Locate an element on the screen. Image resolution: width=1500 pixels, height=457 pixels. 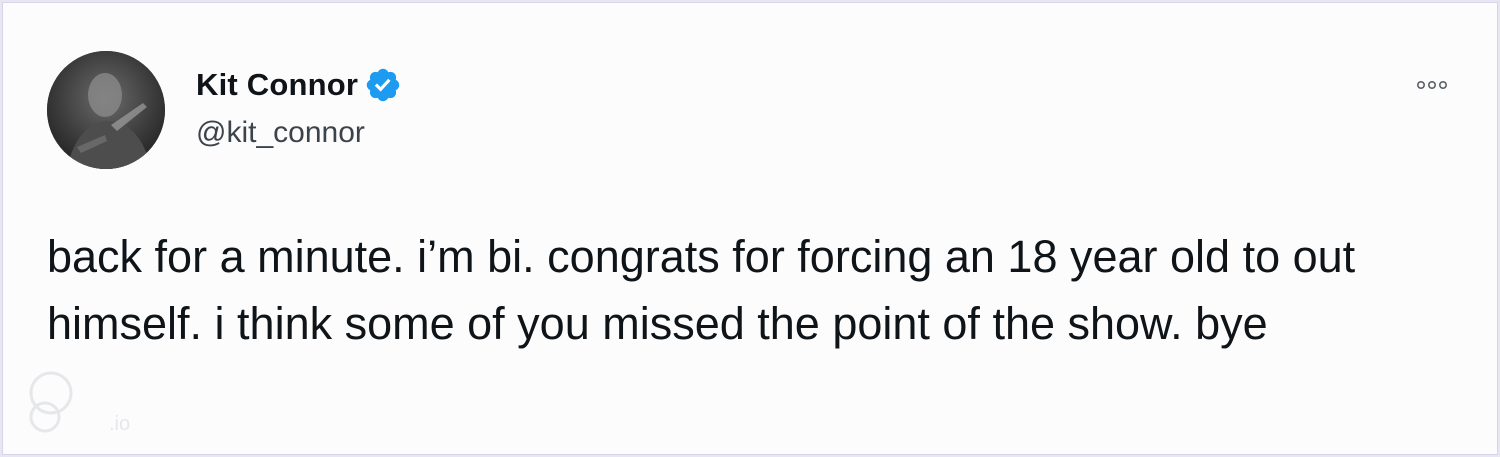
avatar is located at coordinates (106, 110).